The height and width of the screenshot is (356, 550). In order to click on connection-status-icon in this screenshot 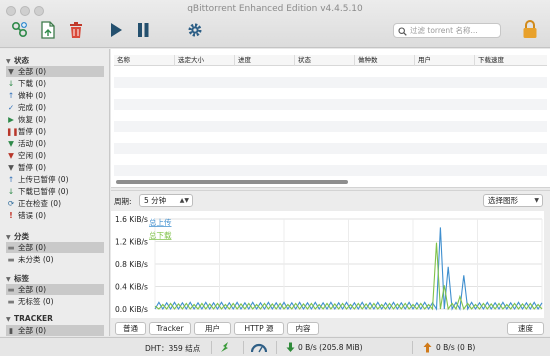, I will do `click(226, 347)`.